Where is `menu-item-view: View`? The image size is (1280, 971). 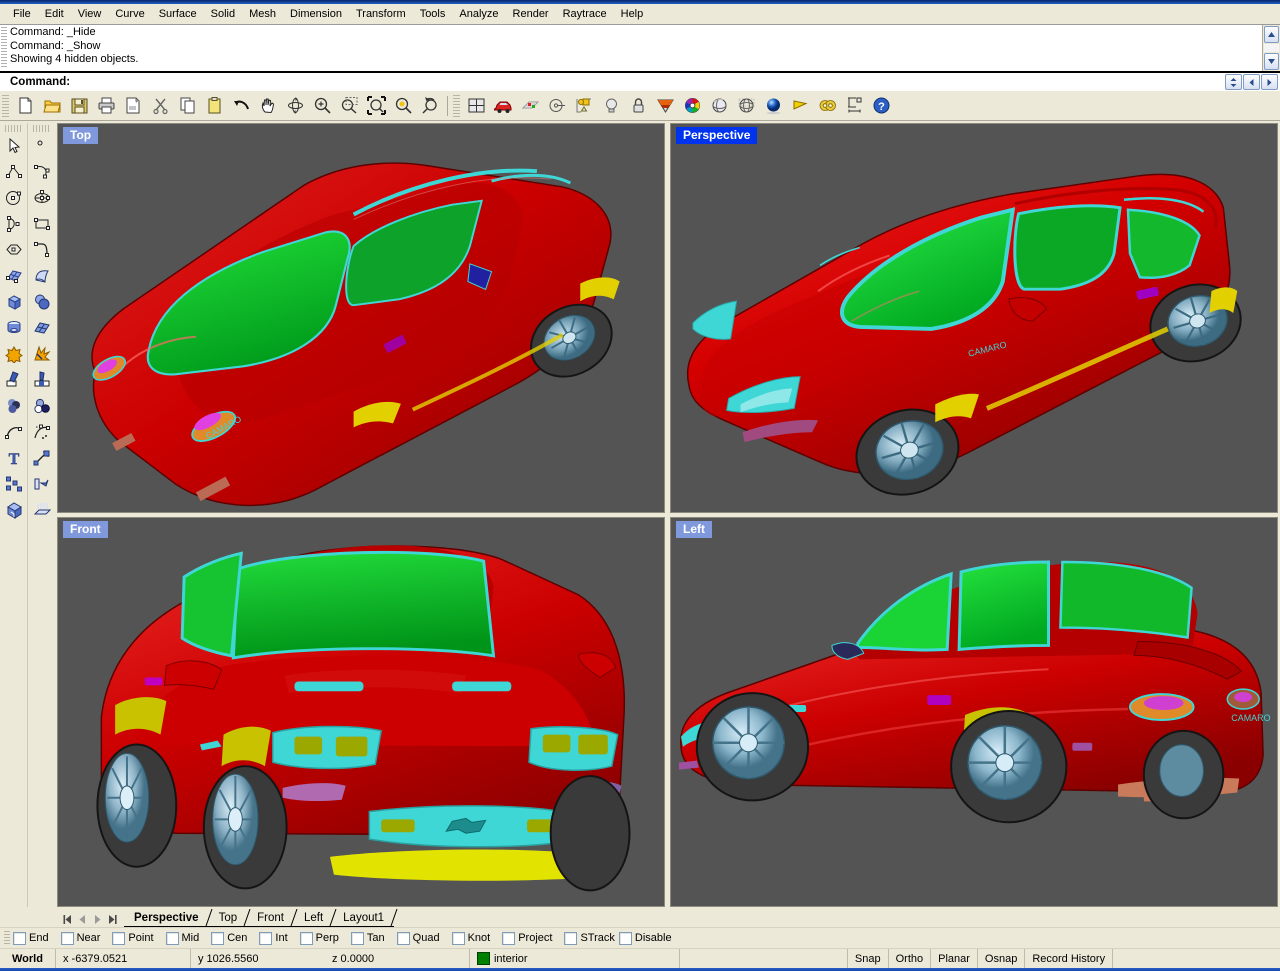
menu-item-view: View is located at coordinates (90, 14).